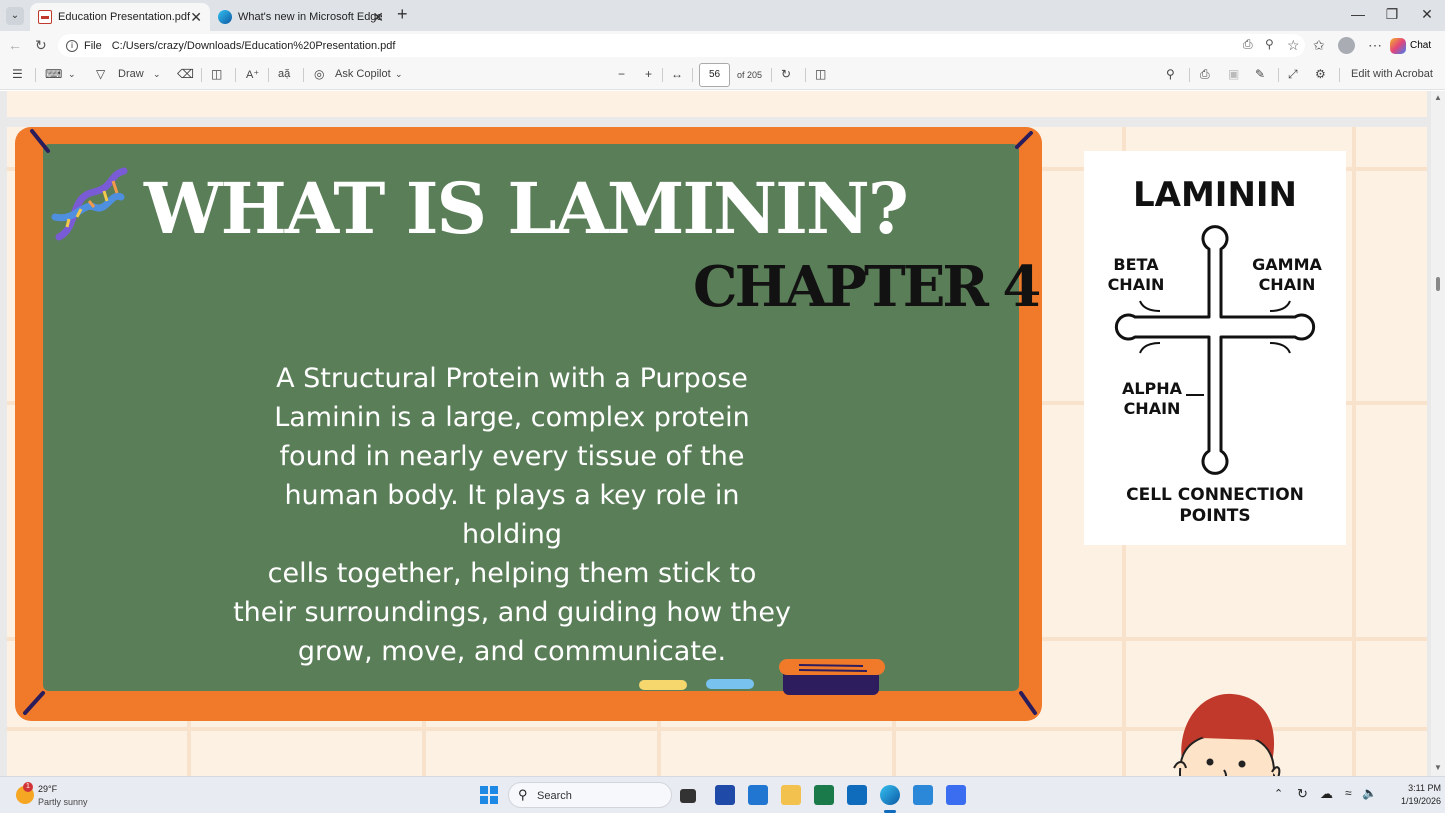 Image resolution: width=1445 pixels, height=813 pixels. I want to click on zoom-out-icon: −, so click(621, 74).